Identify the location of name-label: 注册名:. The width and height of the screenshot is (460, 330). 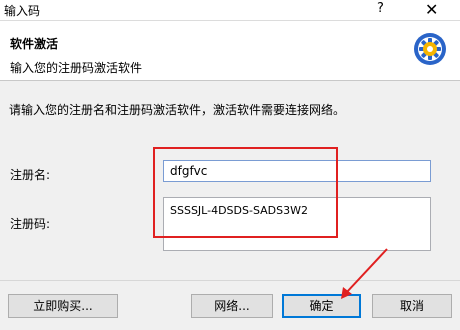
(30, 175).